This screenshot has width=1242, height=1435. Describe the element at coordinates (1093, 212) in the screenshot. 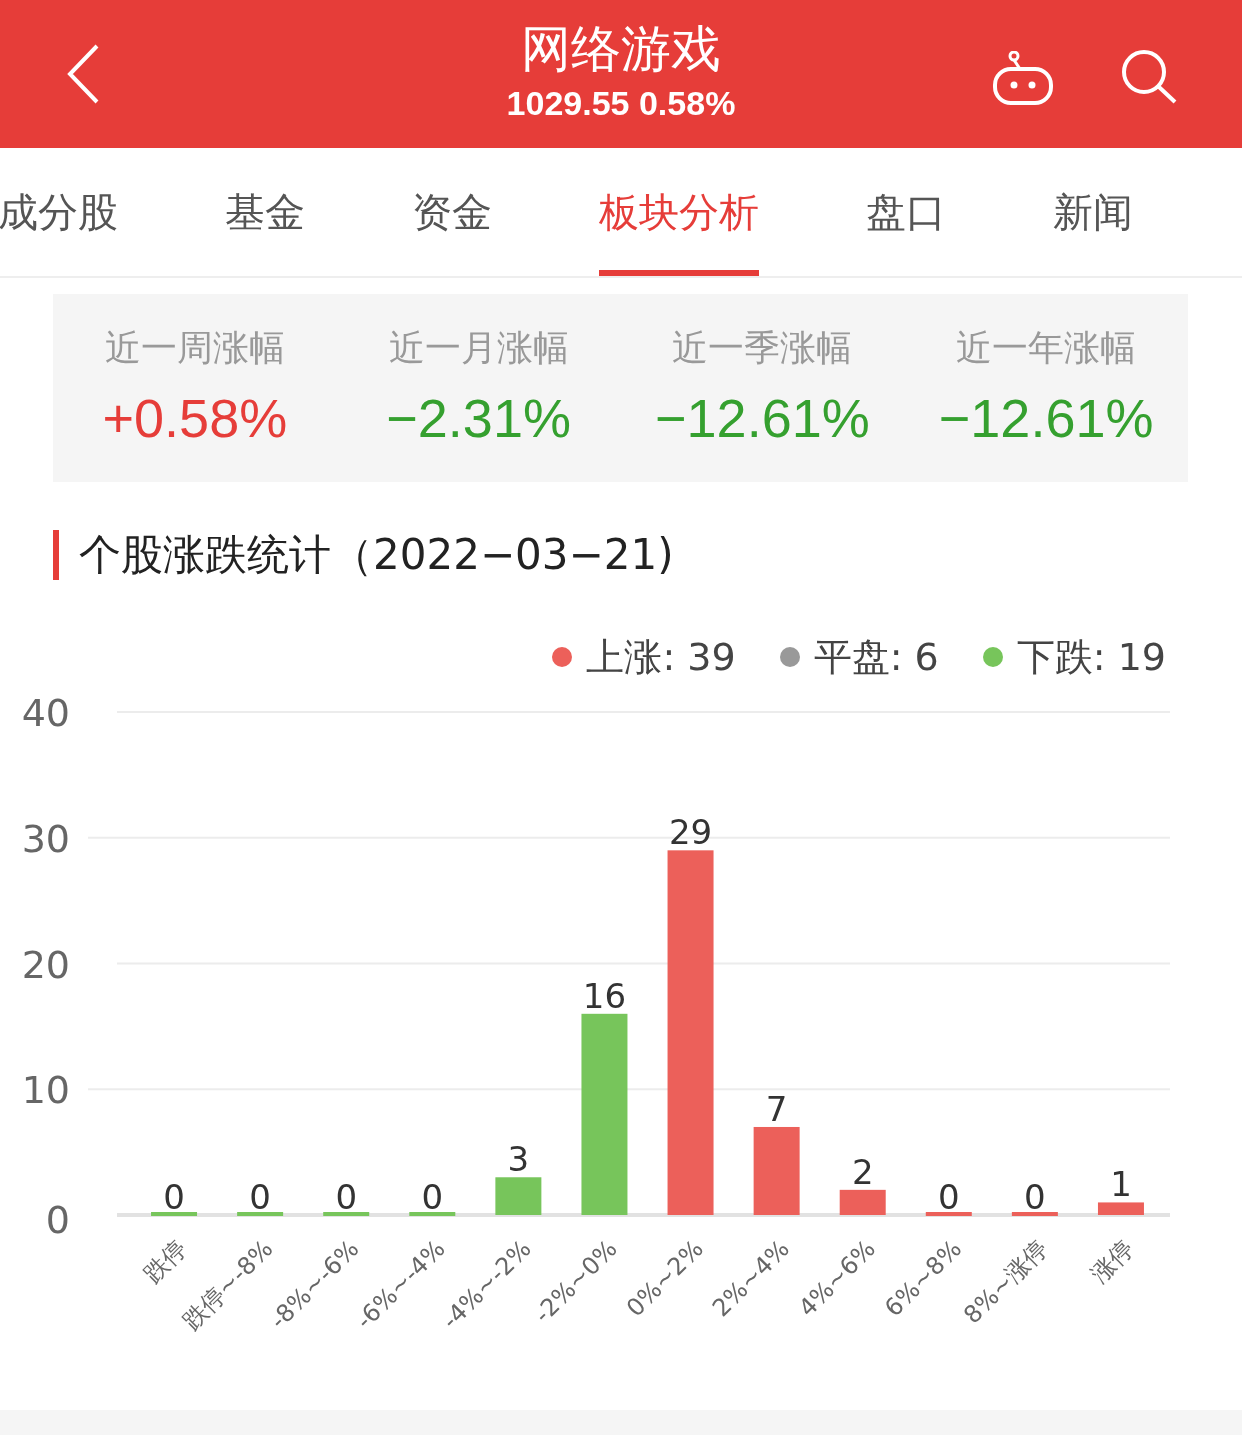

I see `tab: 新闻` at that location.